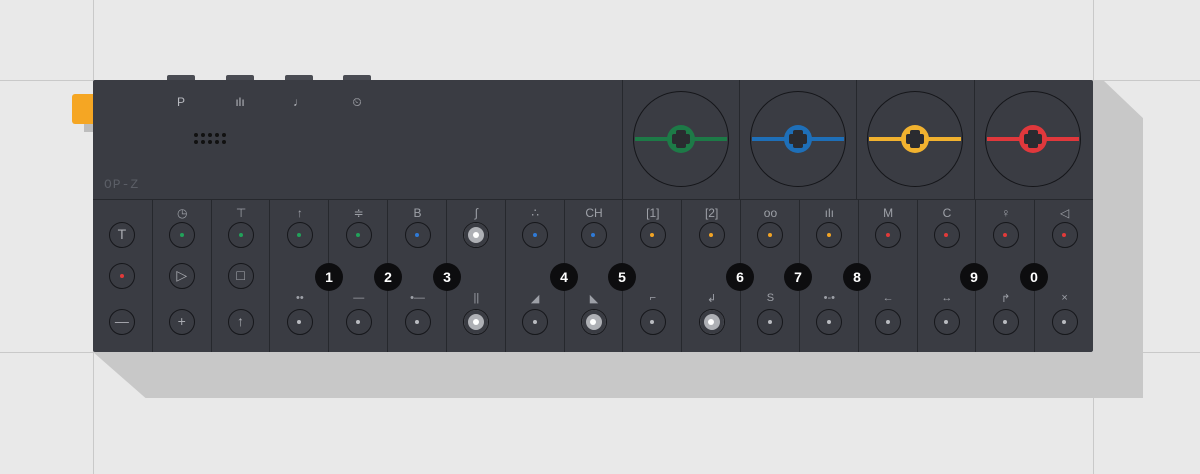 This screenshot has width=1200, height=474. Describe the element at coordinates (712, 299) in the screenshot. I see `key-function-label: ↲` at that location.